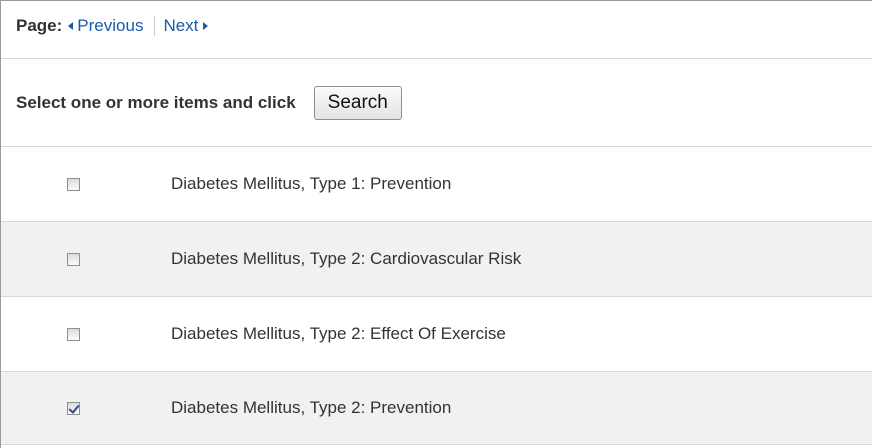  I want to click on arrow-left-icon, so click(71, 26).